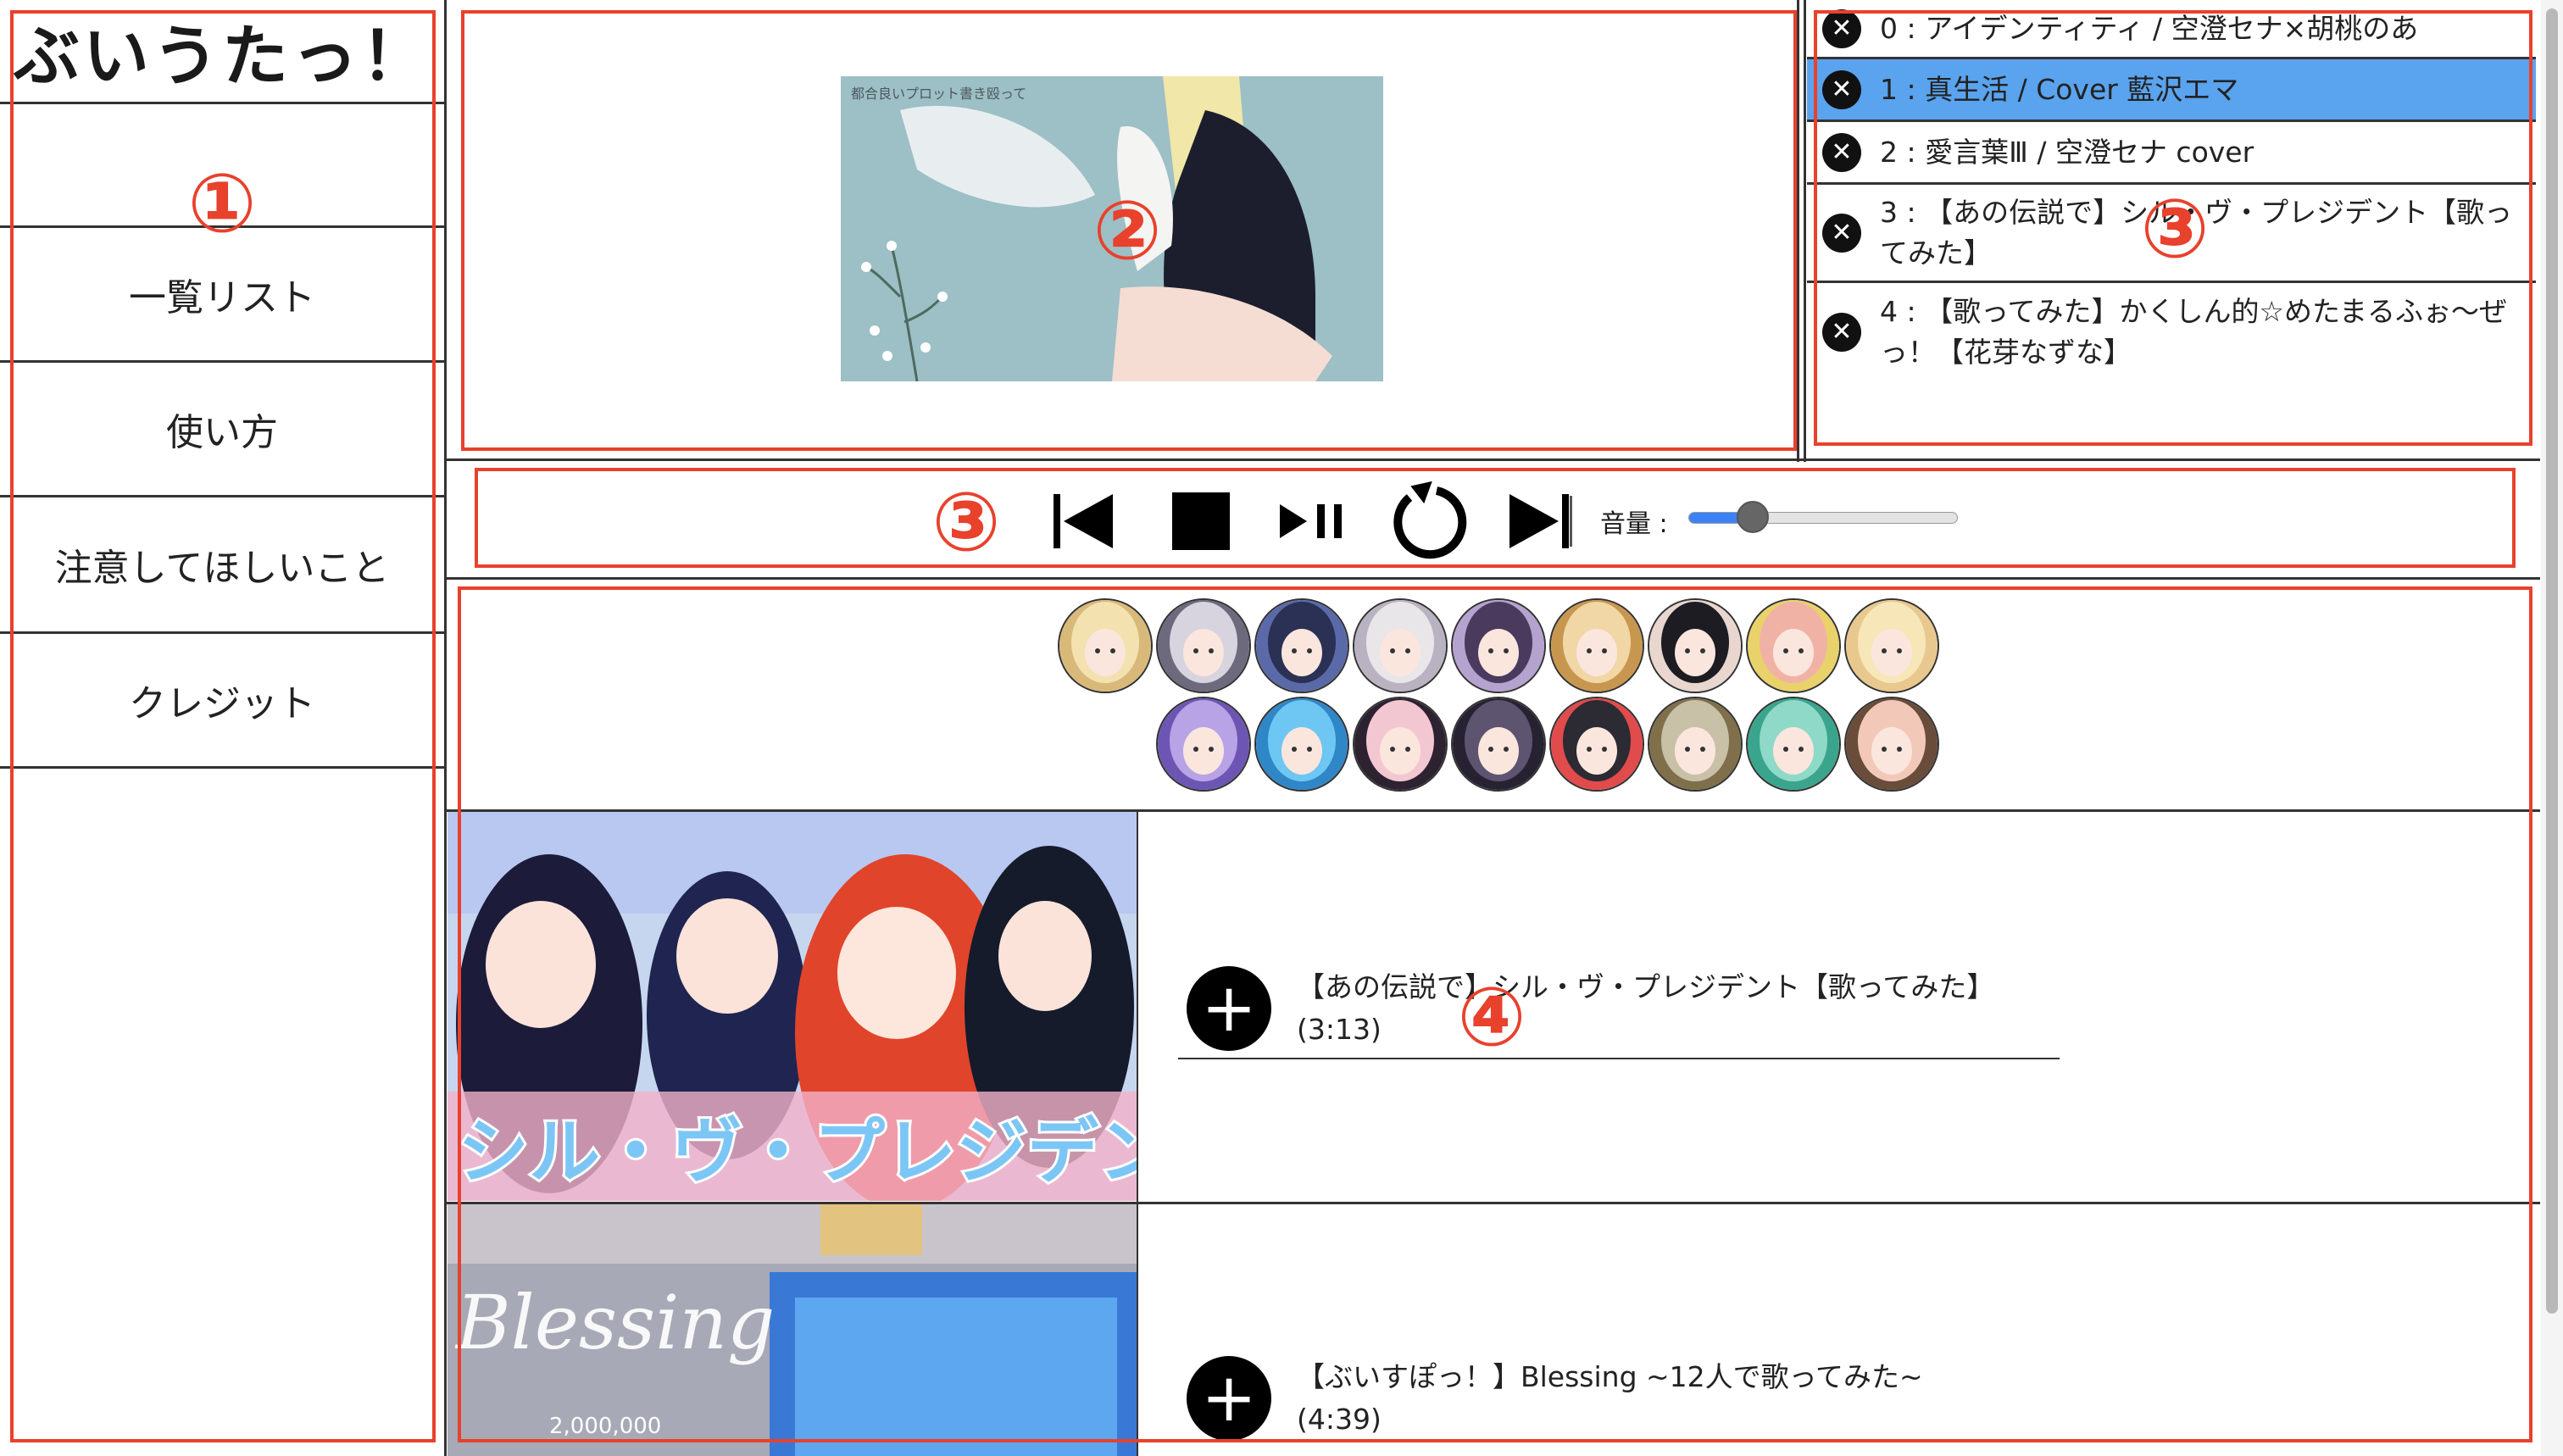 The height and width of the screenshot is (1456, 2563). I want to click on video-thumbnail: 都合良いプロット書き殴って, so click(1112, 229).